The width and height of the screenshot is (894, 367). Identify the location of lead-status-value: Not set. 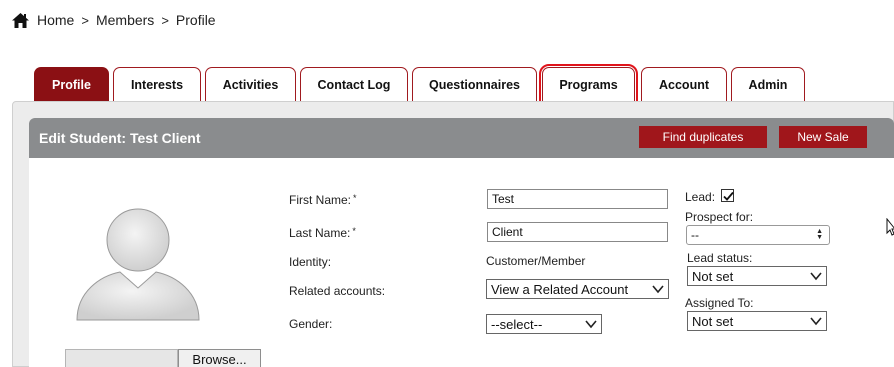
(713, 276).